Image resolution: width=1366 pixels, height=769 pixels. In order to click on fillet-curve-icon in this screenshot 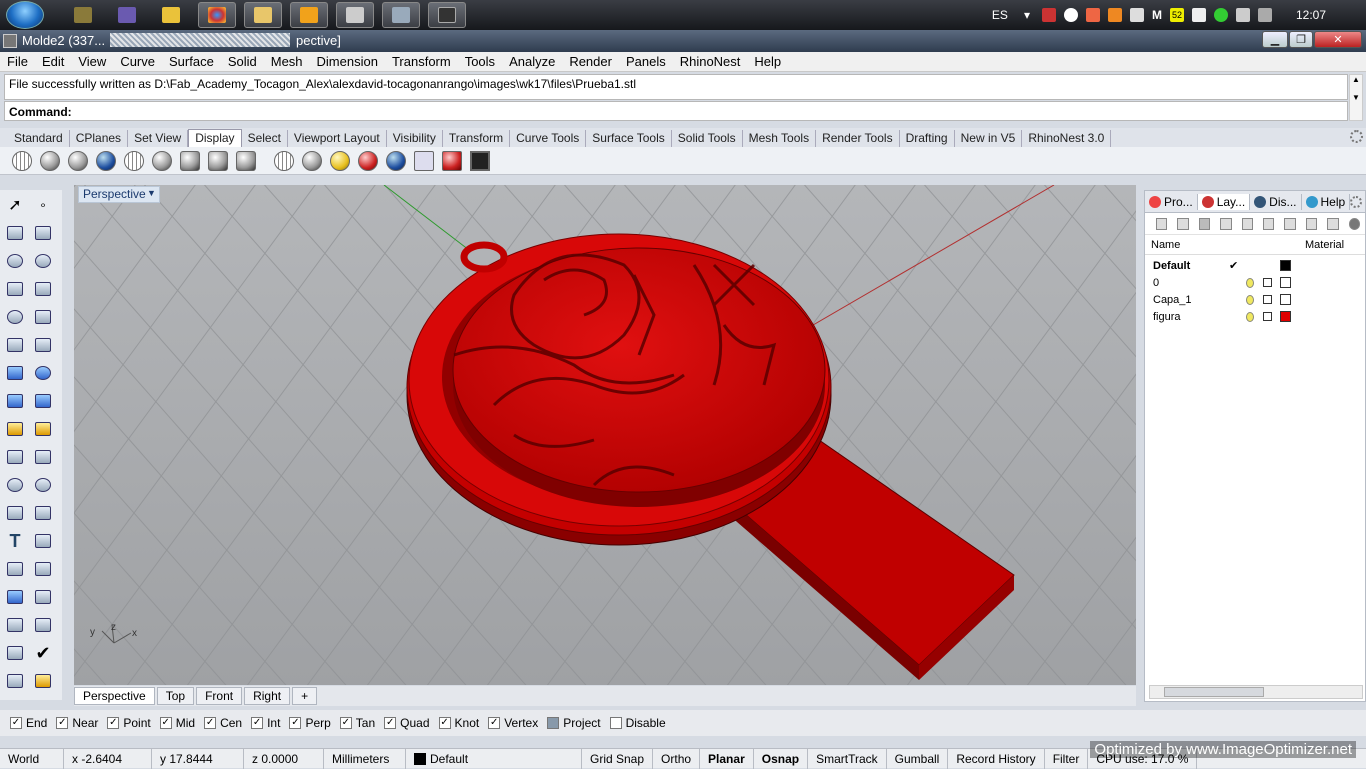, I will do `click(43, 317)`.